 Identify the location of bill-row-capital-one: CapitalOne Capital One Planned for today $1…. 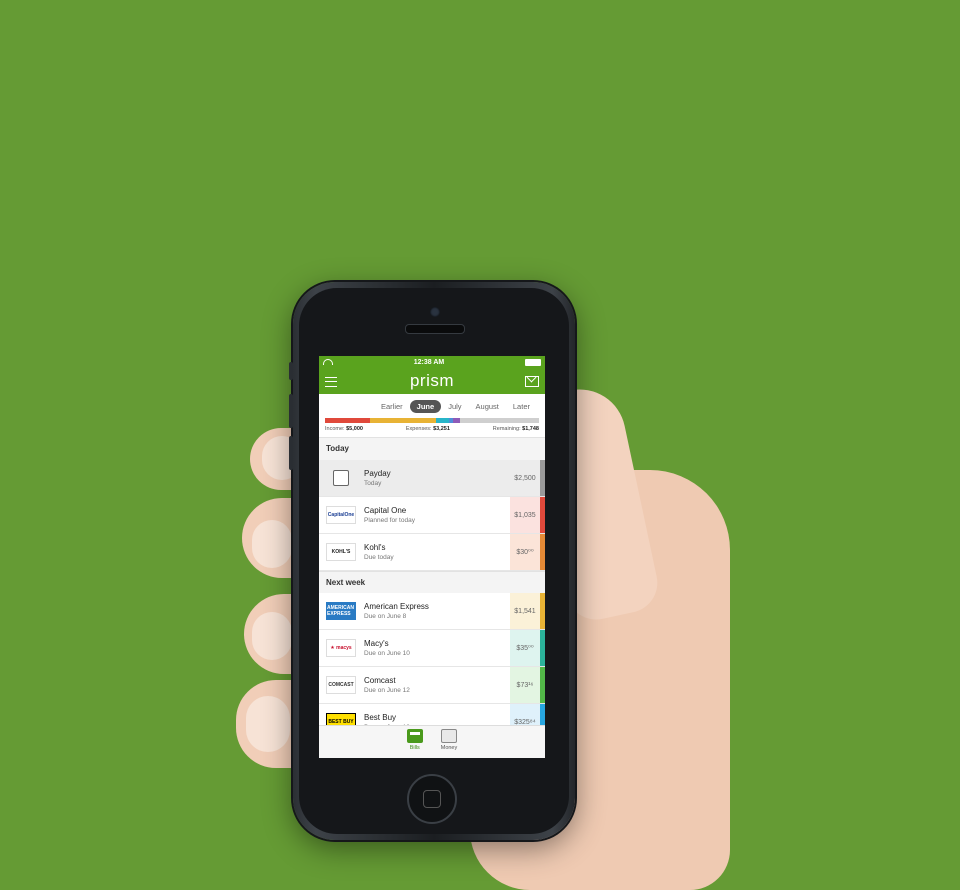
(432, 515).